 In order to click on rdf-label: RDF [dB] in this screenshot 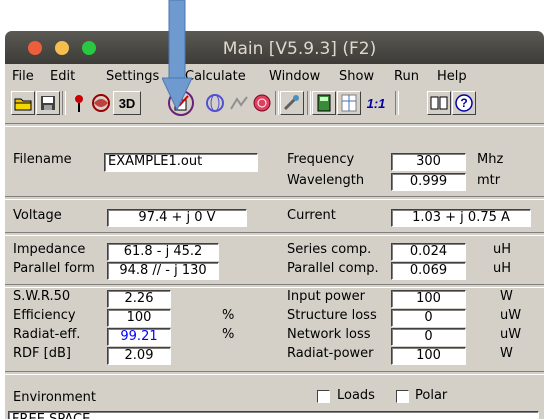, I will do `click(42, 353)`.